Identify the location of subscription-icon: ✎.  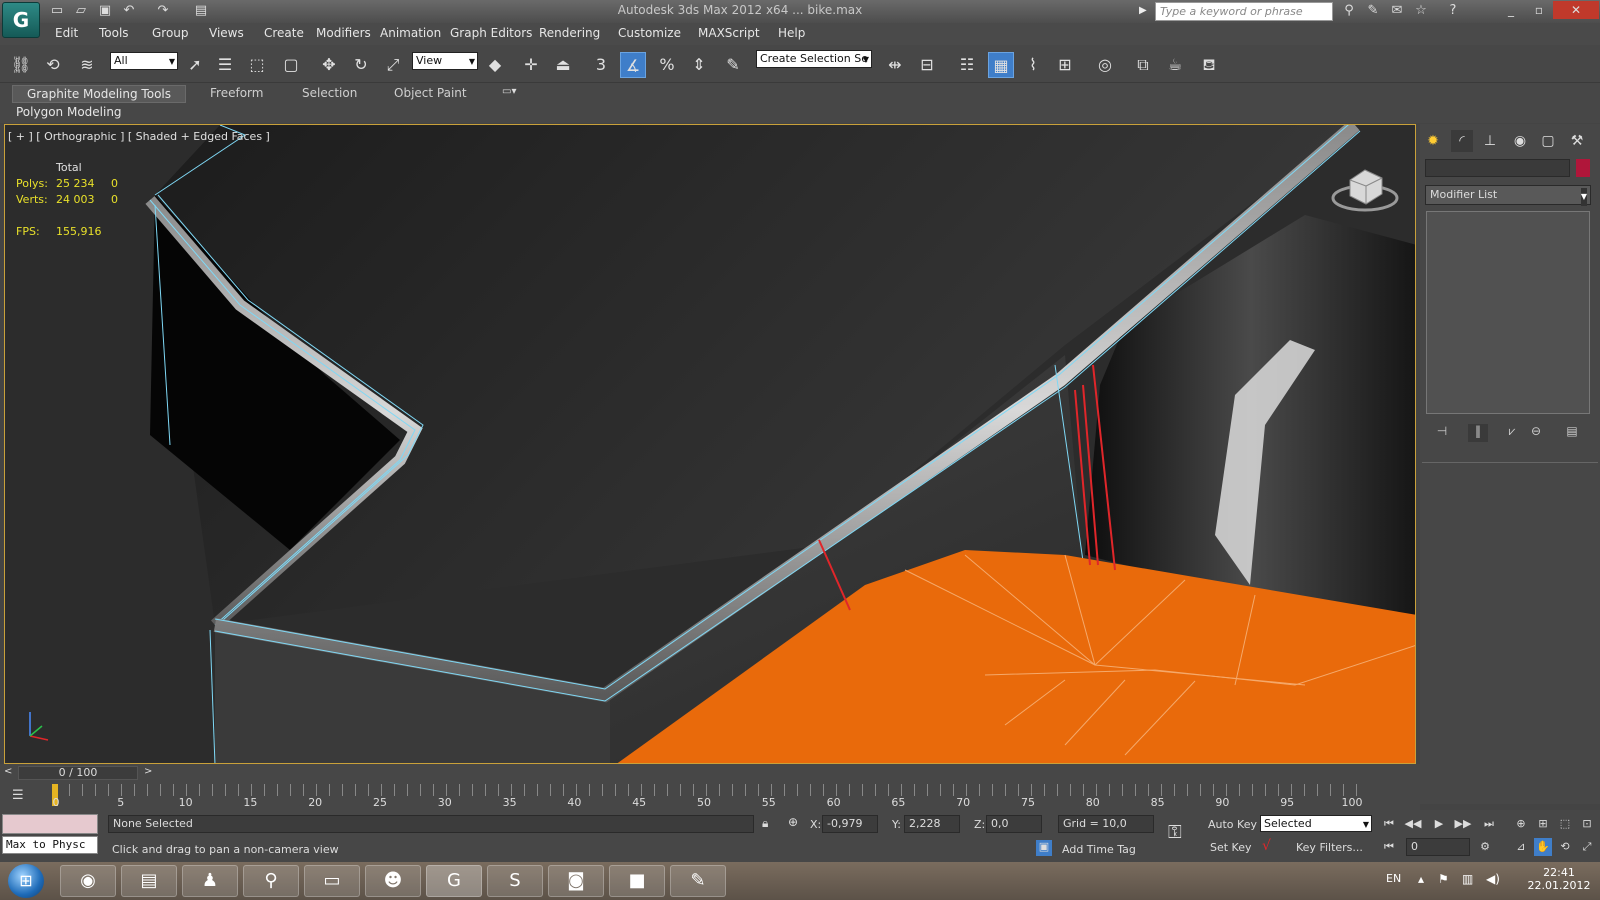
(1373, 11).